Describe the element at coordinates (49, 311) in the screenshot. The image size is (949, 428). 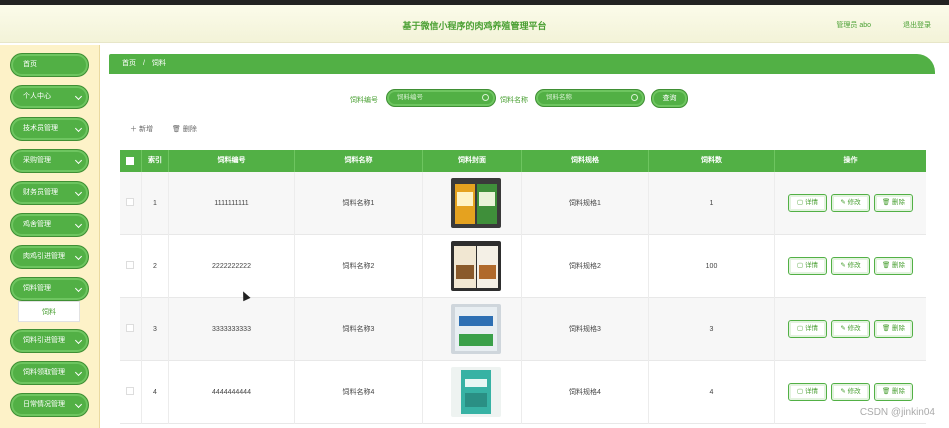
I see `sidebar-subitem-feed: 饲料` at that location.